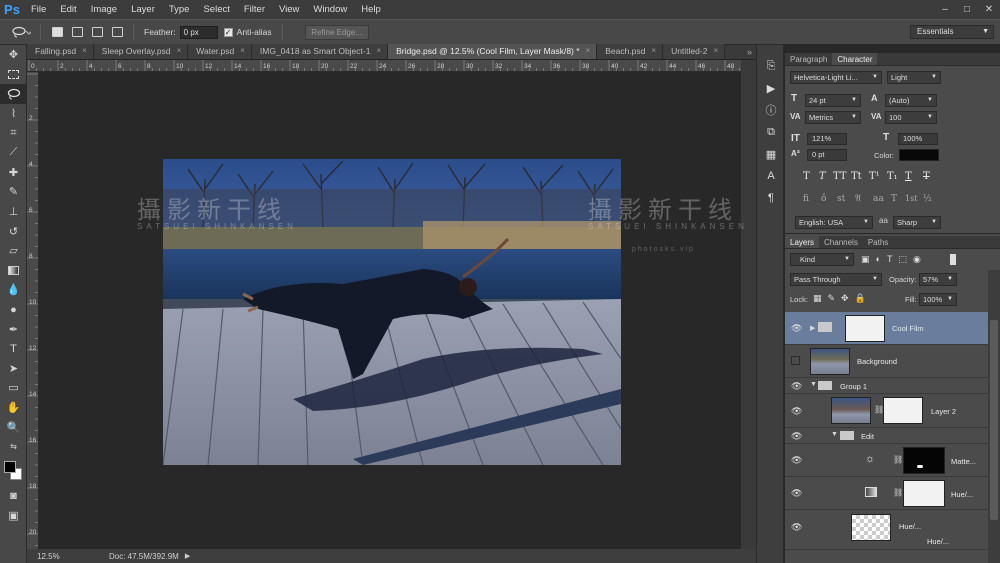  I want to click on hand-tool-icon: ✋, so click(13, 408).